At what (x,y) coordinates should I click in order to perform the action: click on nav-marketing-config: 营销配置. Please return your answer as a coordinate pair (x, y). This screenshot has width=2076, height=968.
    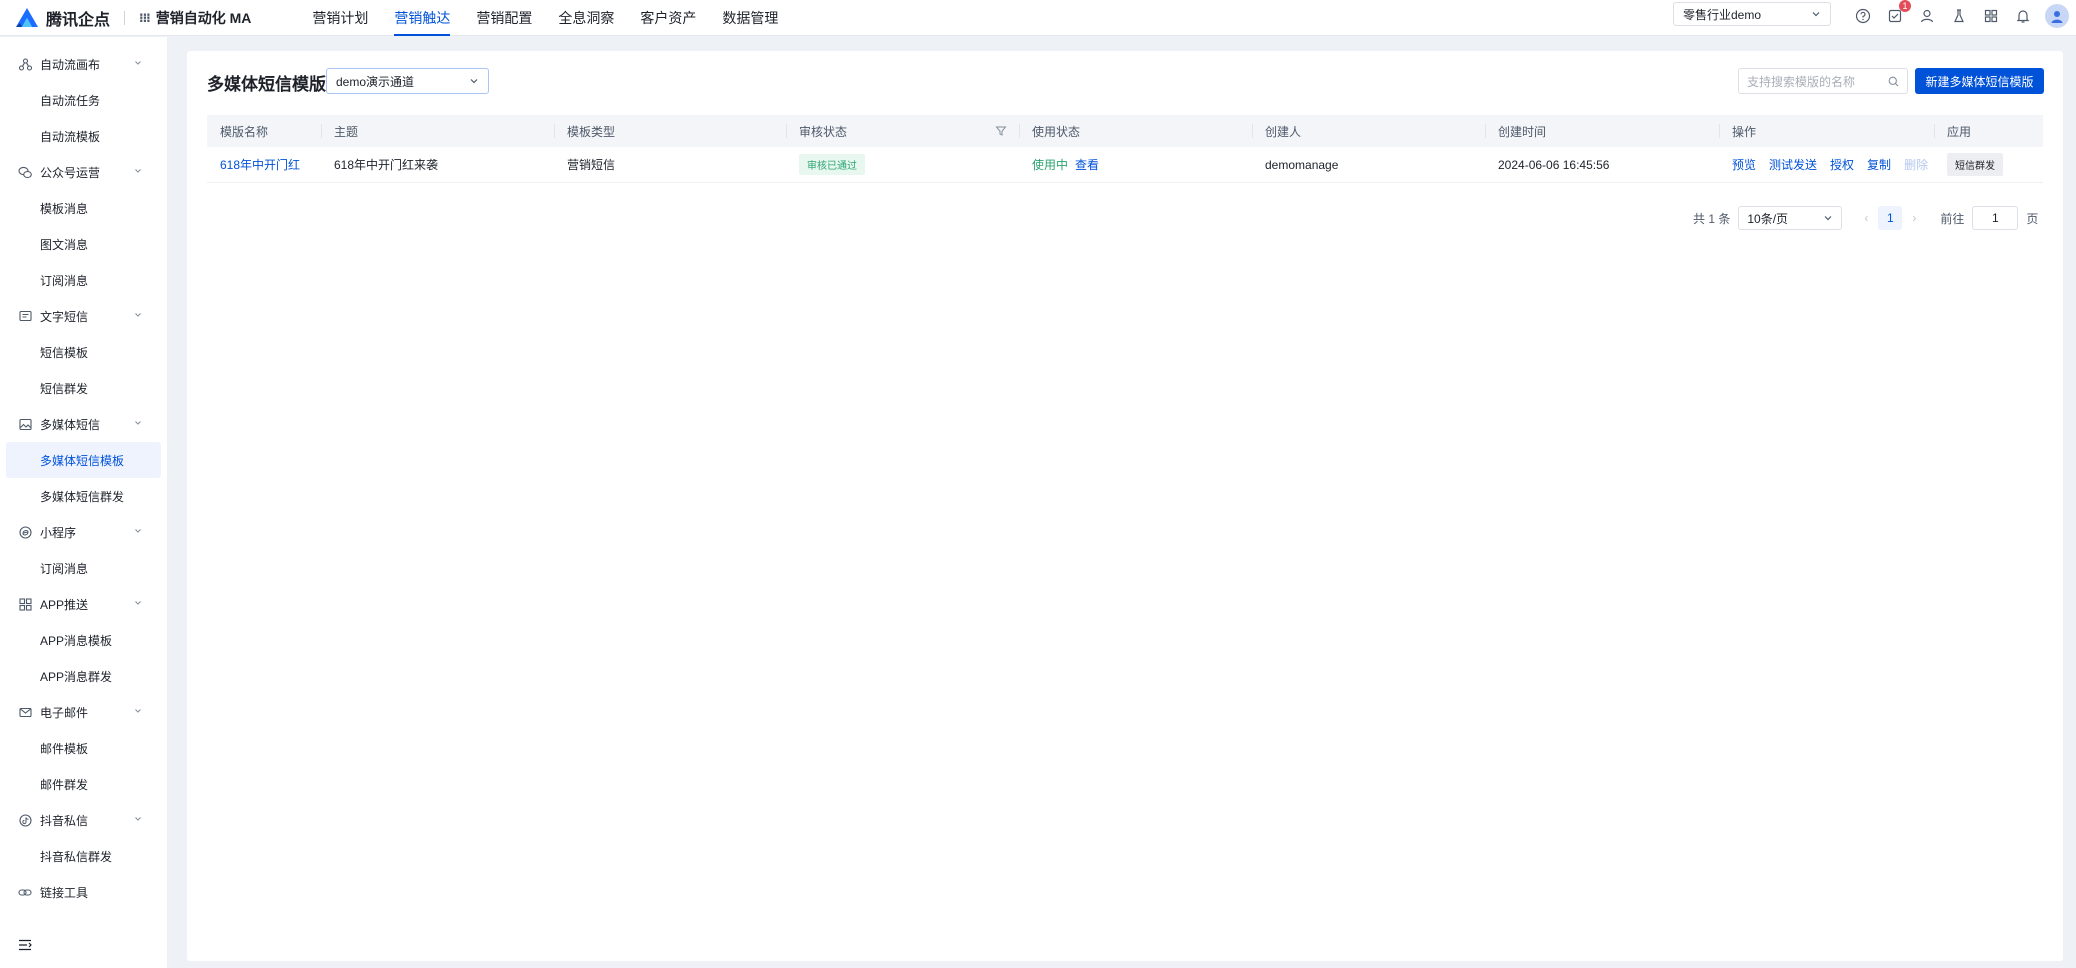
    Looking at the image, I should click on (504, 18).